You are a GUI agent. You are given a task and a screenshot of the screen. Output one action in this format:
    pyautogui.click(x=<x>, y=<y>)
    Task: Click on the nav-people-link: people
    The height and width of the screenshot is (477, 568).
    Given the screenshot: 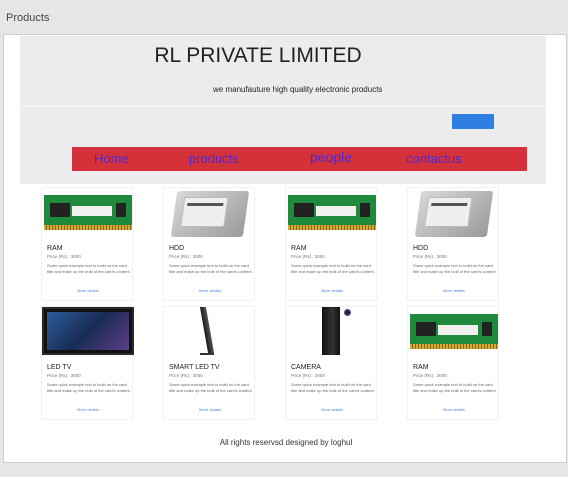 What is the action you would take?
    pyautogui.click(x=331, y=157)
    